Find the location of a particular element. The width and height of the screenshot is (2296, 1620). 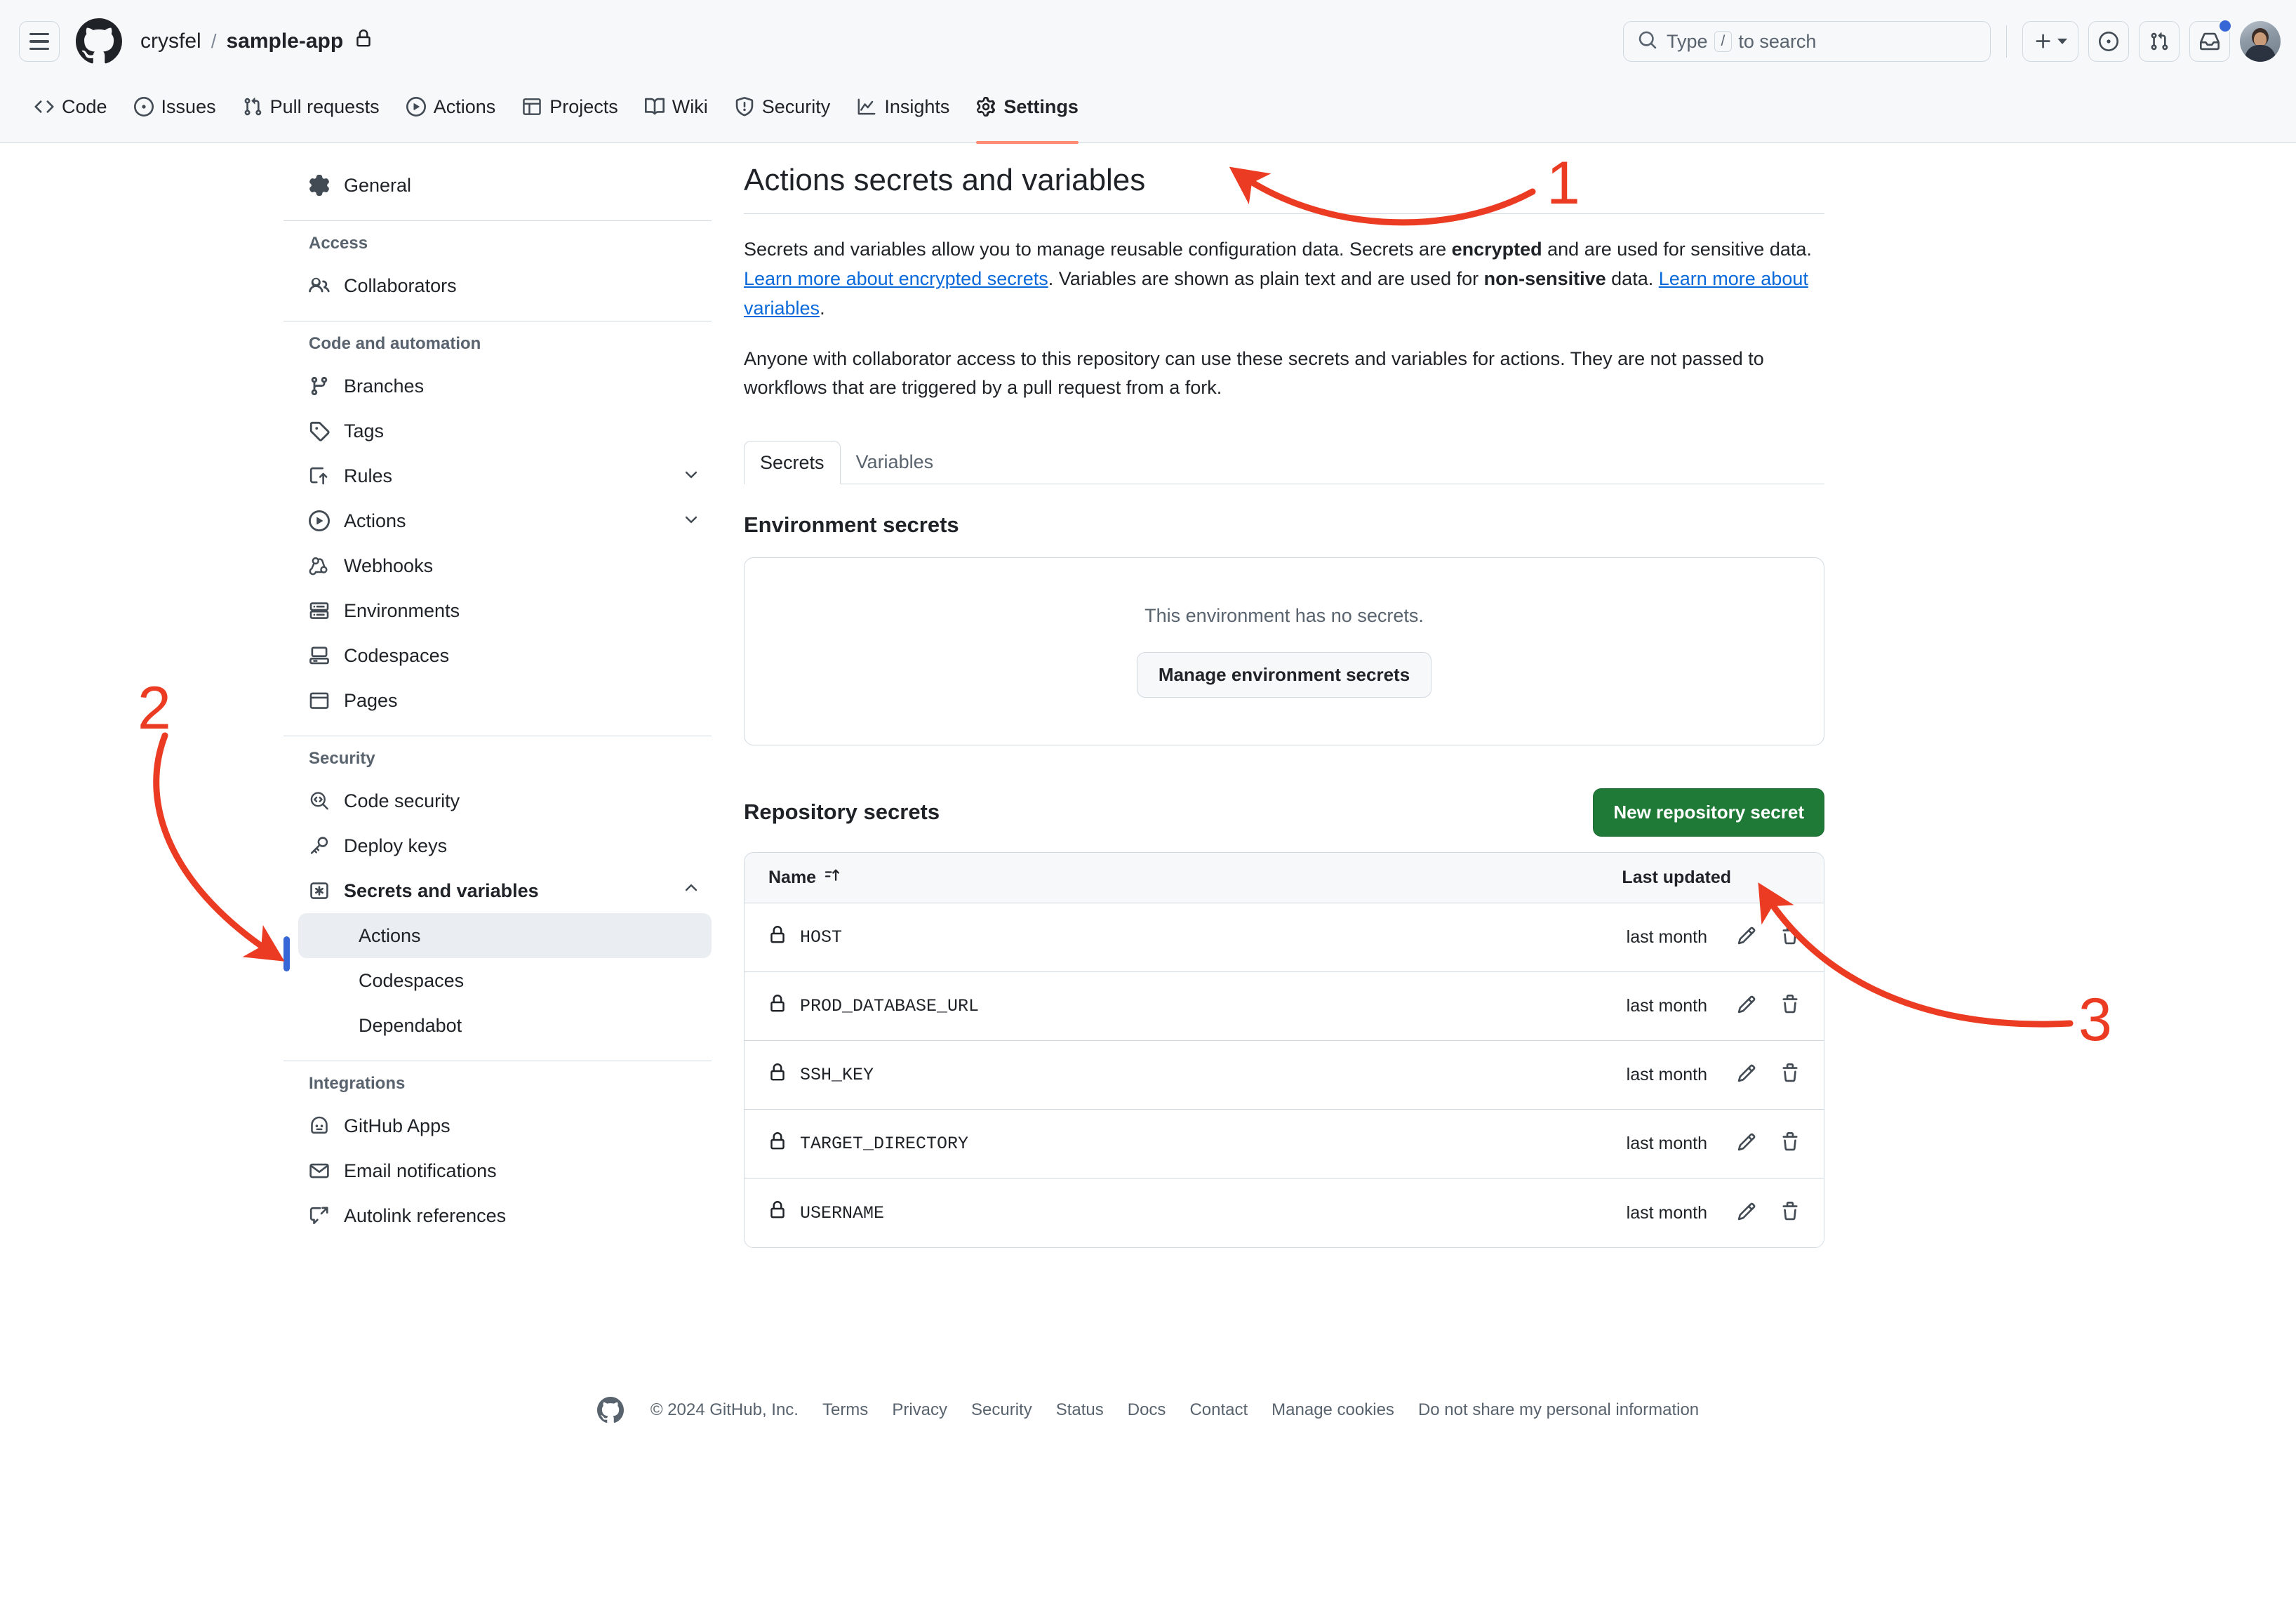

annotation-number-2: 2 is located at coordinates (154, 708).